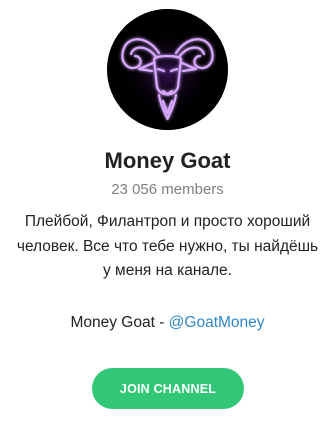 This screenshot has height=422, width=335. Describe the element at coordinates (119, 322) in the screenshot. I see `contact-prefix: Money Goat -` at that location.